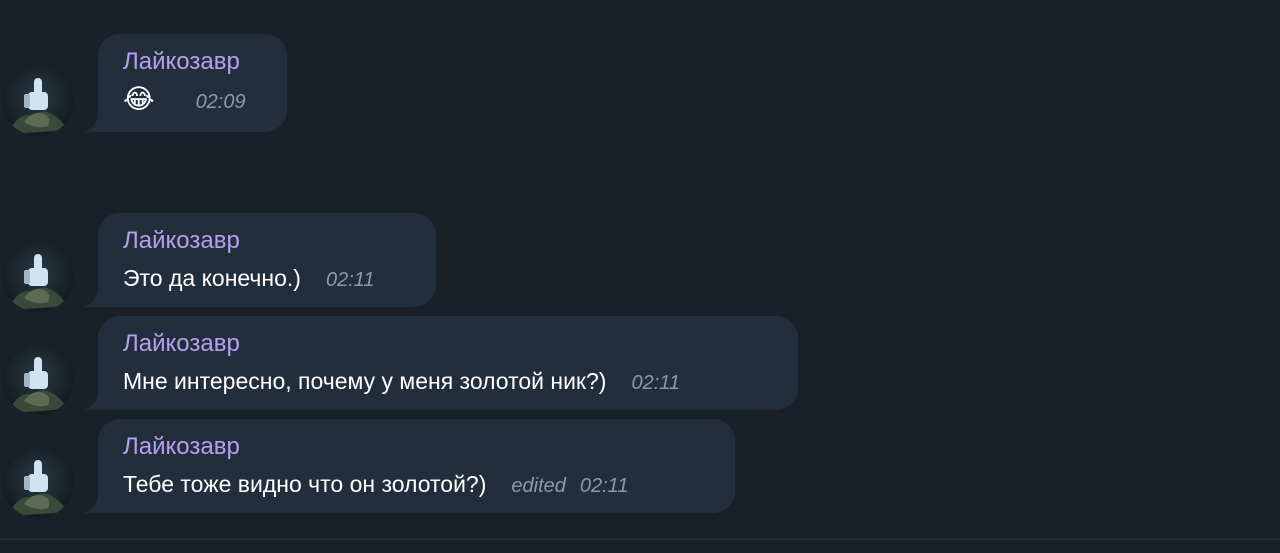  I want to click on message-bubble: Лайкозавр 😂 02:09, so click(192, 83).